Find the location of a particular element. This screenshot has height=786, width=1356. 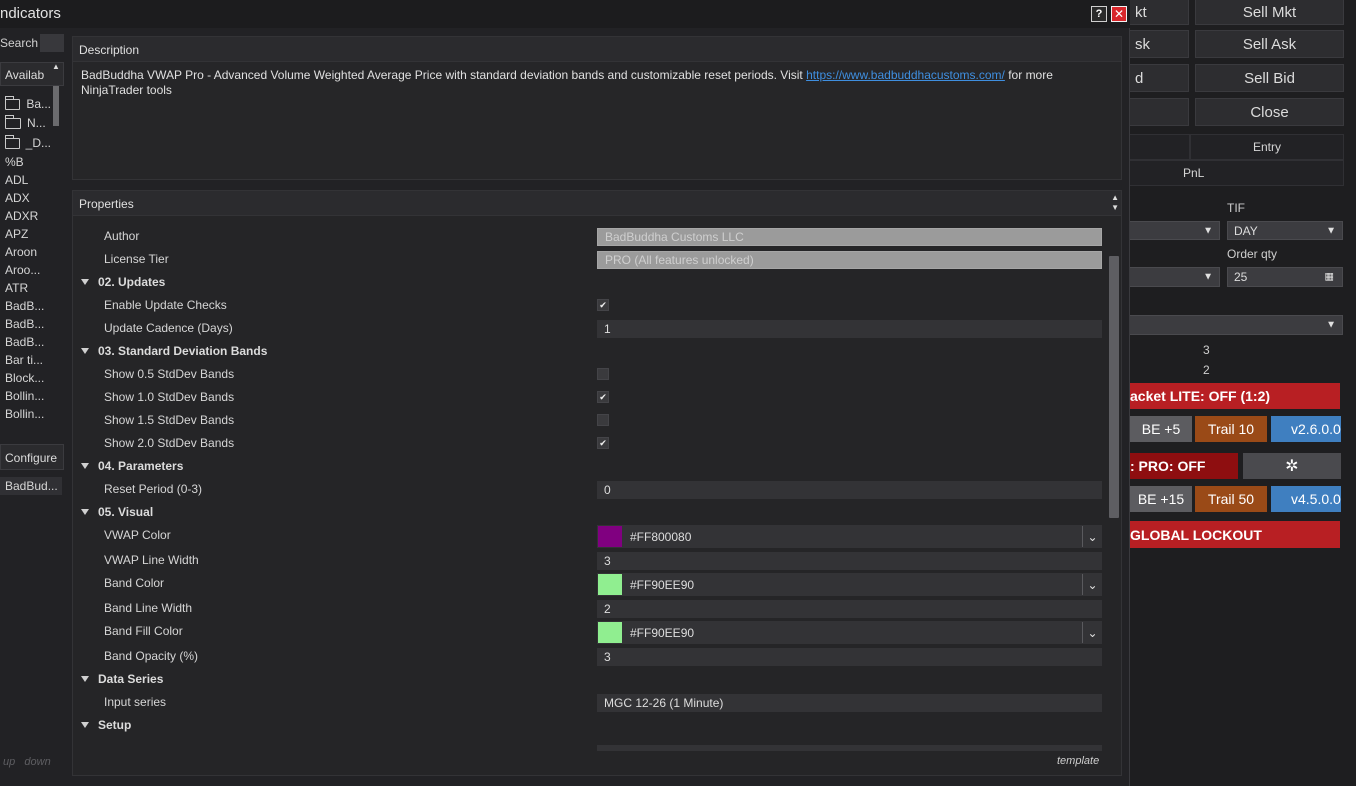

property-value-field: PRO (All features unlocked) is located at coordinates (849, 260).